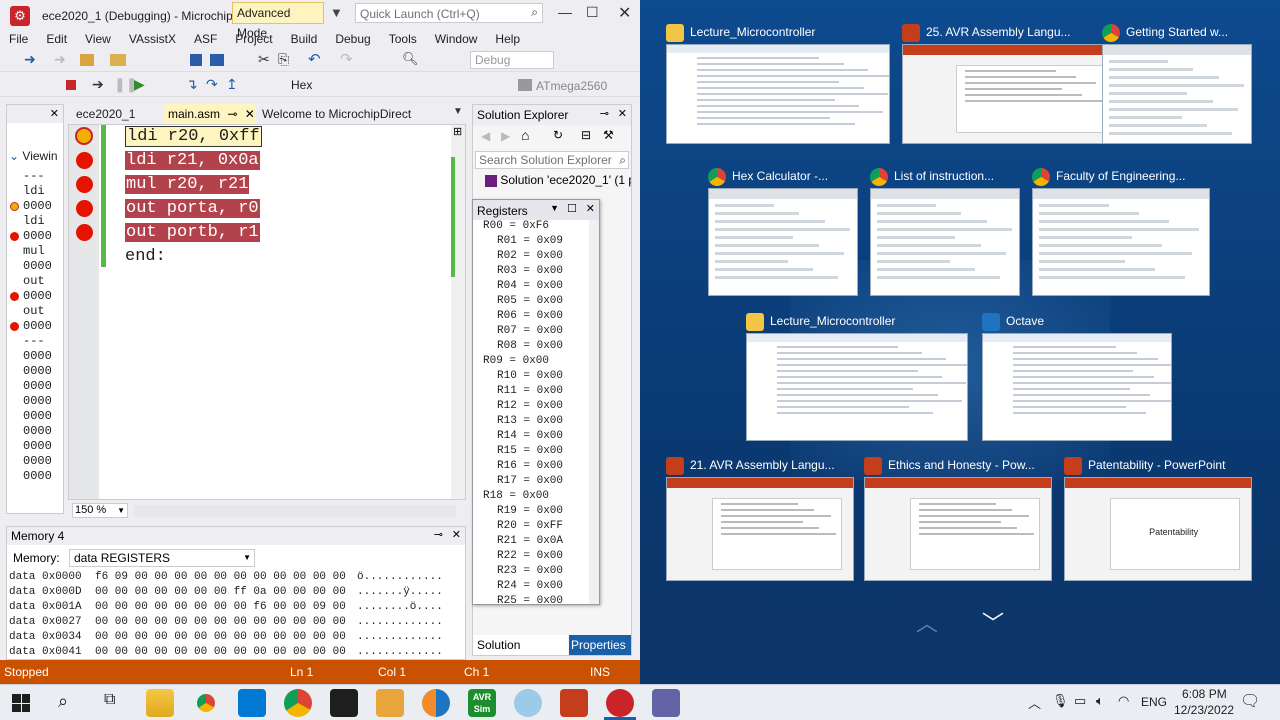 The height and width of the screenshot is (720, 1280). I want to click on collapse-all-icon: ⊟, so click(586, 135).